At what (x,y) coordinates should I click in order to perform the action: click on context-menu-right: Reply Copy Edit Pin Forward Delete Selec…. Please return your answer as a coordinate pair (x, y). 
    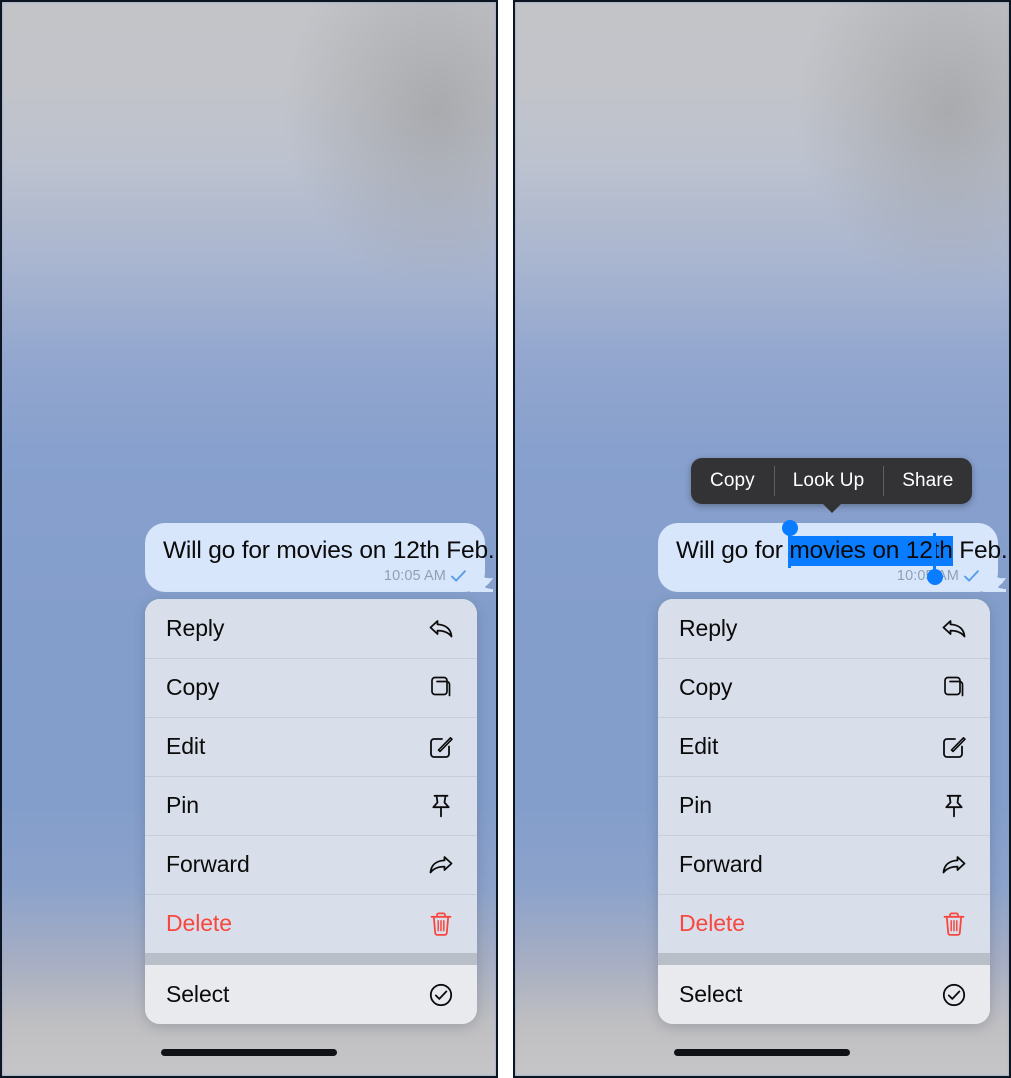
    Looking at the image, I should click on (824, 811).